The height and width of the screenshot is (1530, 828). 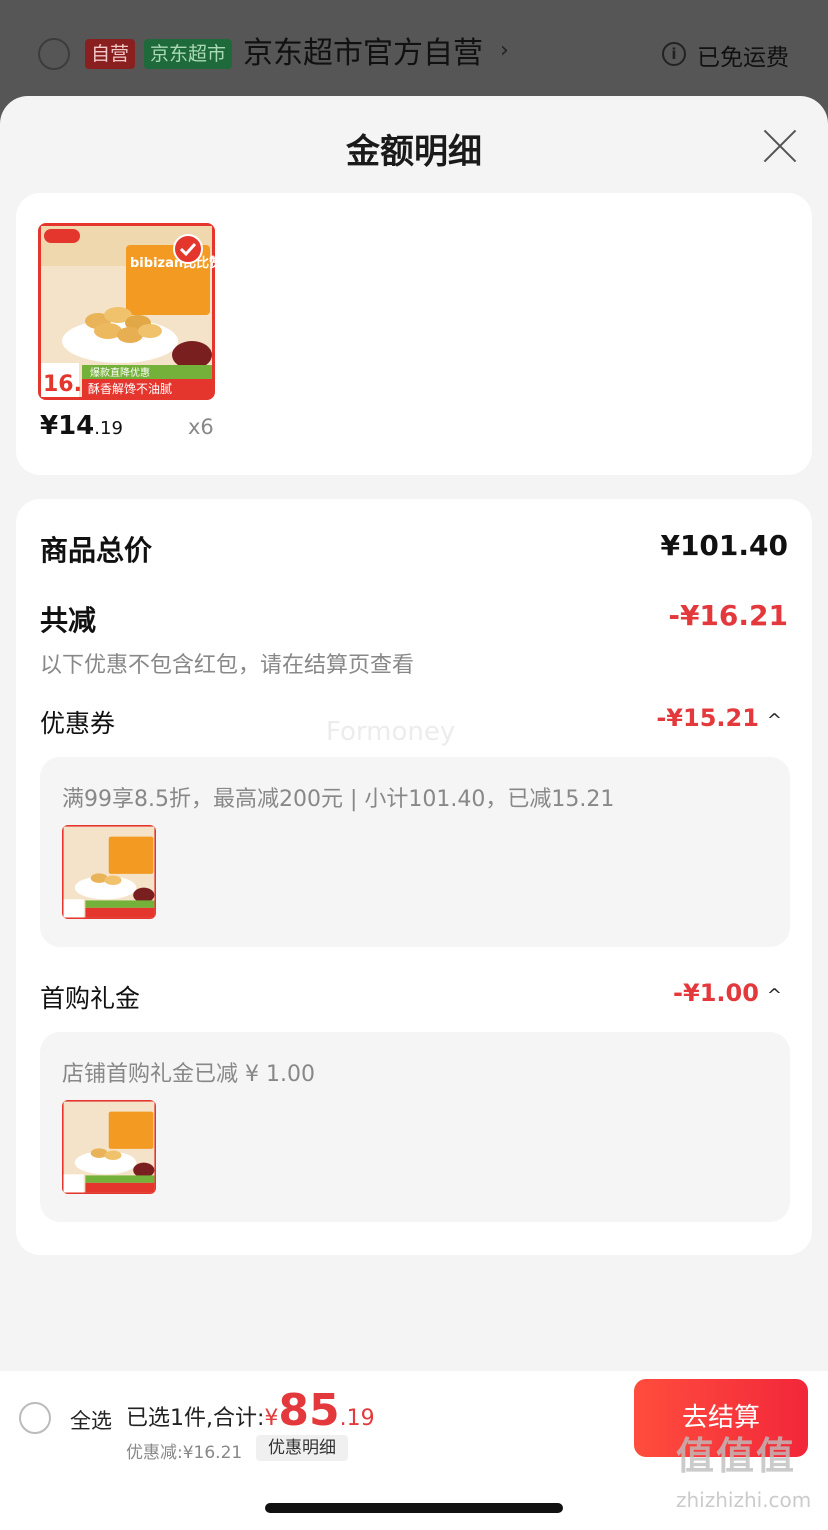 What do you see at coordinates (357, 1418) in the screenshot?
I see `total-dec: .19` at bounding box center [357, 1418].